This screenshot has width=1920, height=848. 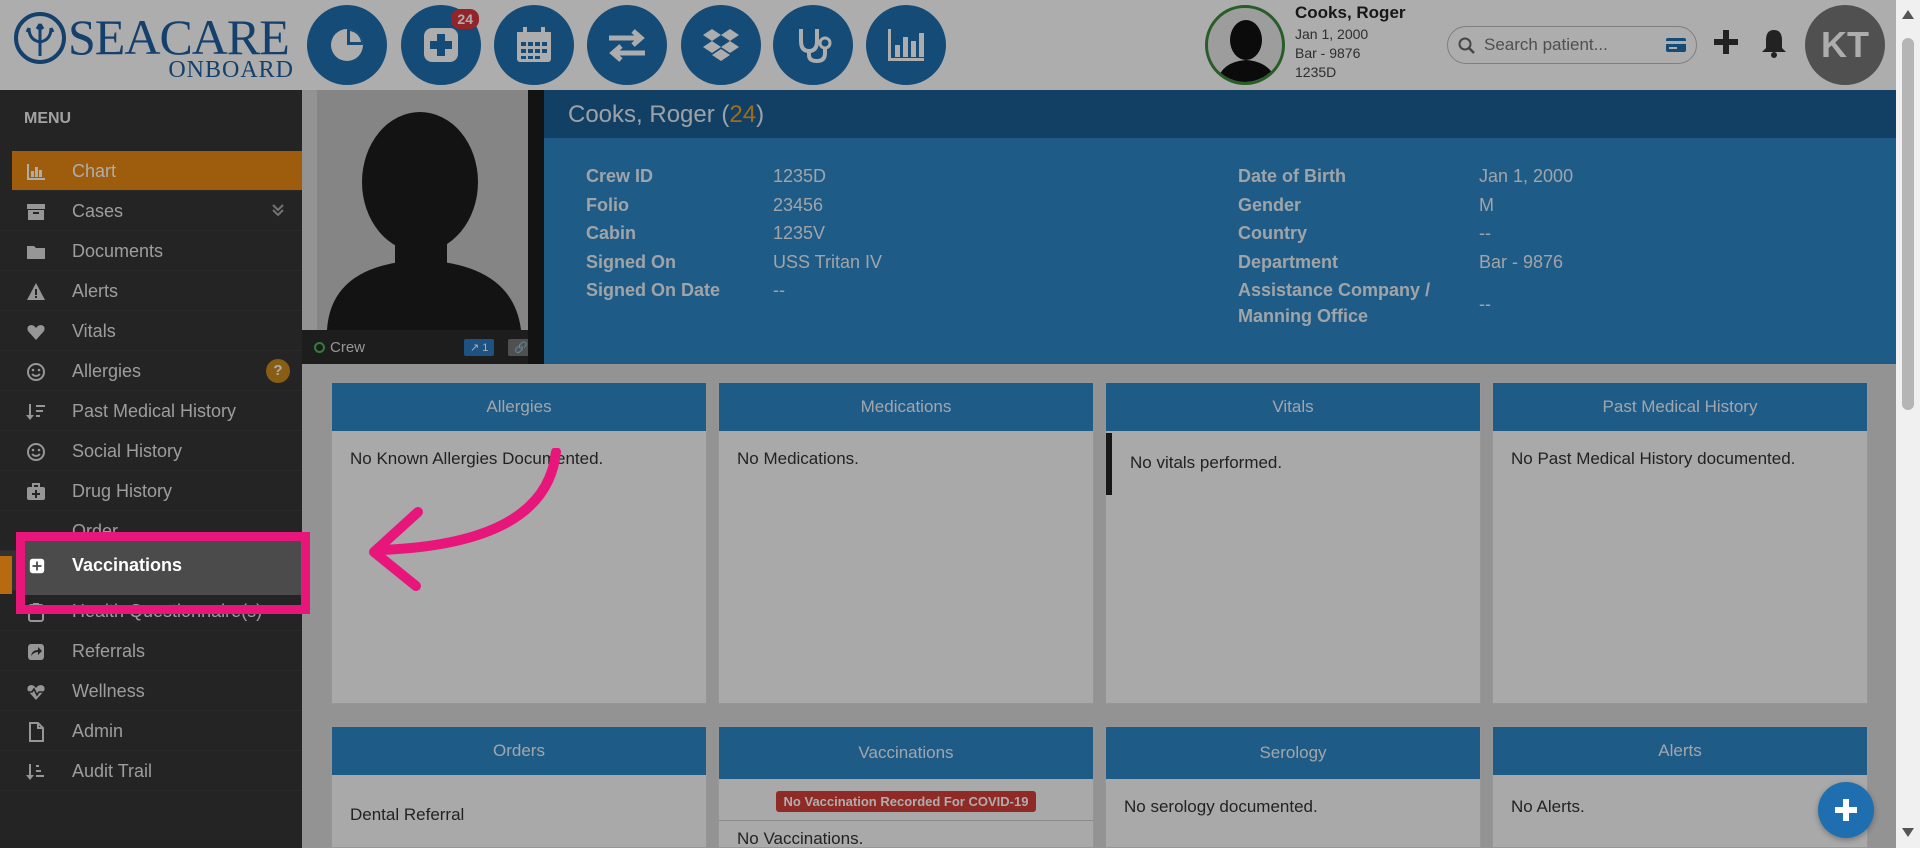 I want to click on scrollbar-thumb, so click(x=1908, y=224).